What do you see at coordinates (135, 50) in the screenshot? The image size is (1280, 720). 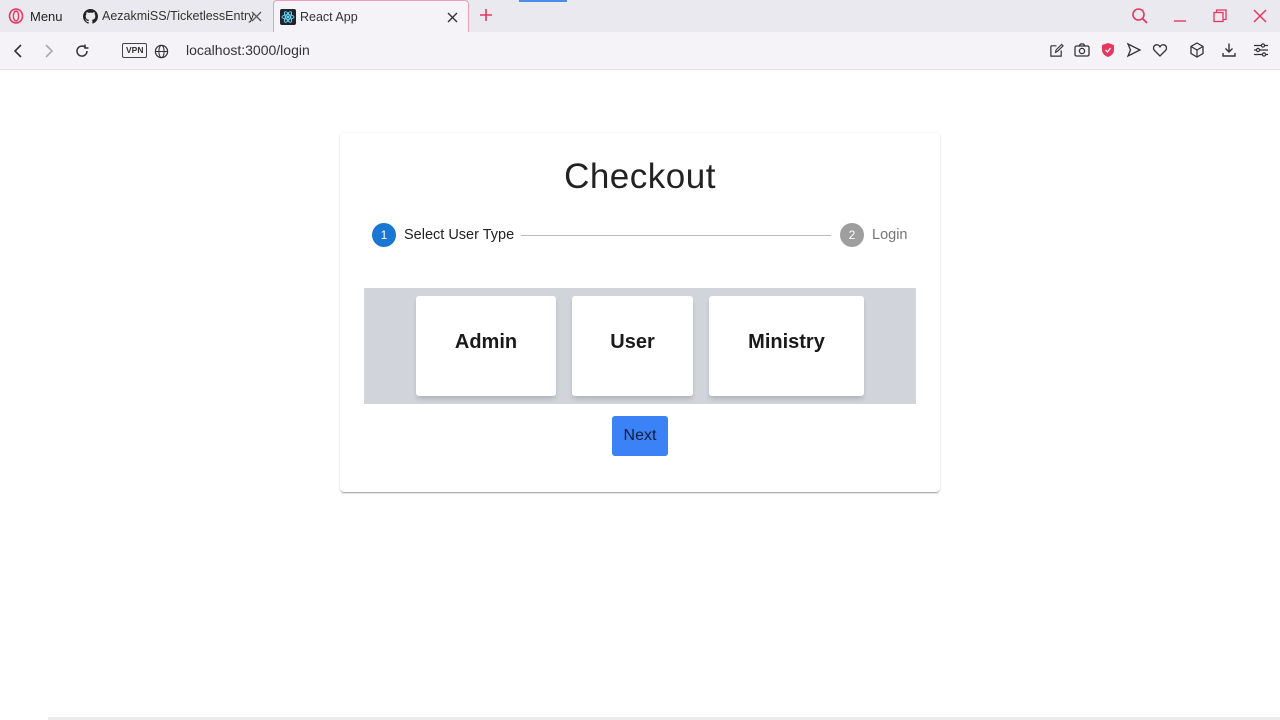 I see `vpn-badge: VPN` at bounding box center [135, 50].